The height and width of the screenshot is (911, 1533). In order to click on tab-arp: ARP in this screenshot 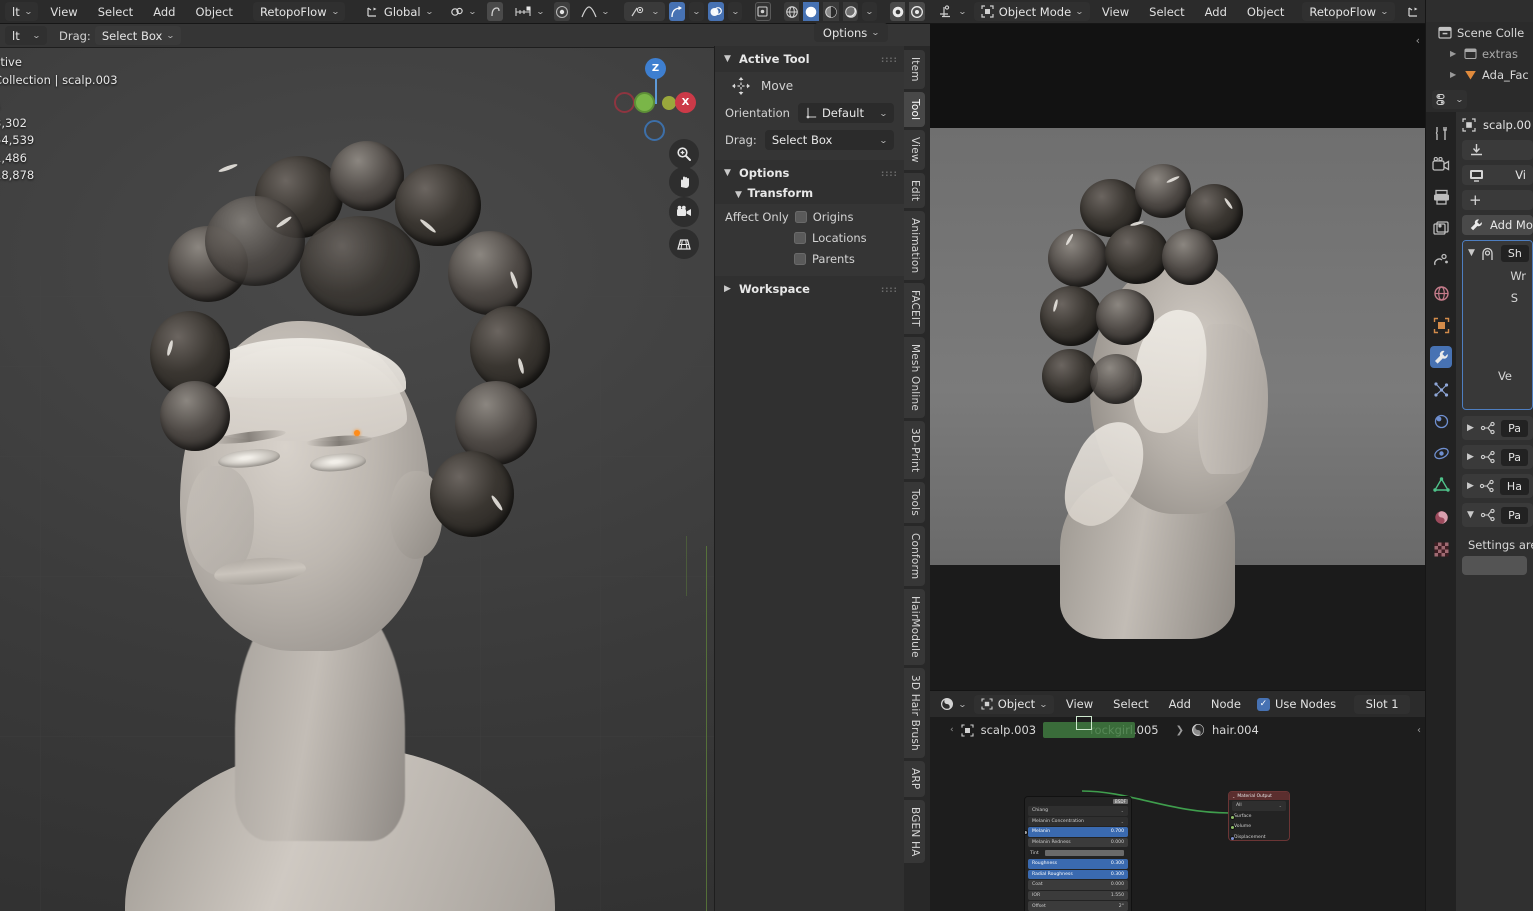, I will do `click(914, 779)`.